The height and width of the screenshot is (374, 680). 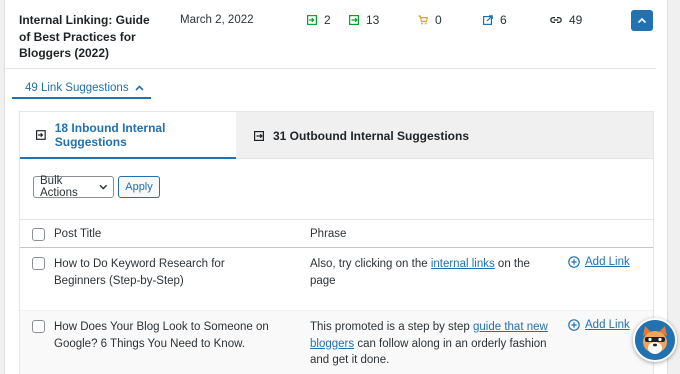 What do you see at coordinates (328, 234) in the screenshot?
I see `header-phrase: Phrase` at bounding box center [328, 234].